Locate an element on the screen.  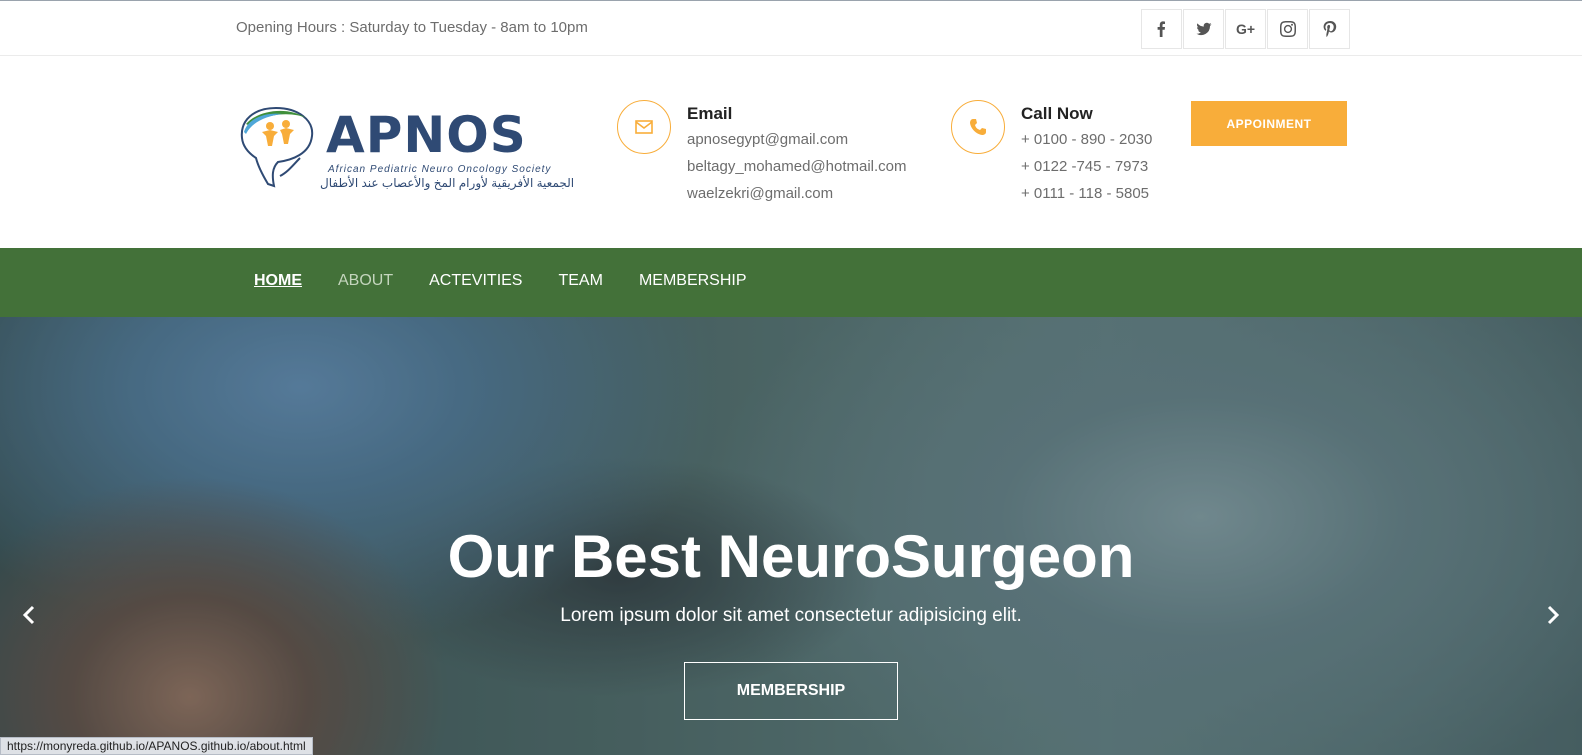
appointment-button: APPOINMENT is located at coordinates (1269, 123).